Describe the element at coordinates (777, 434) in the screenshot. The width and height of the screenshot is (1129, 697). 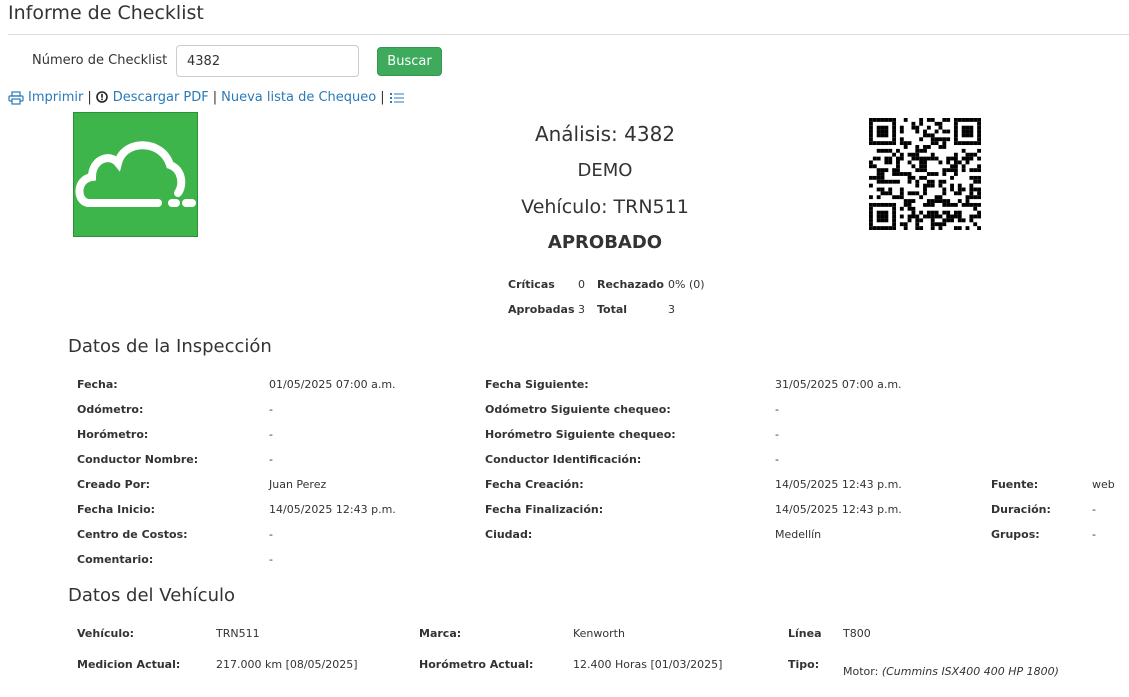
I see `field-value: -` at that location.